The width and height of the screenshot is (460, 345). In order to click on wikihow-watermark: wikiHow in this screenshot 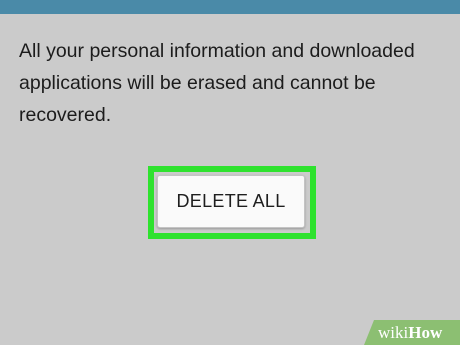, I will do `click(412, 332)`.